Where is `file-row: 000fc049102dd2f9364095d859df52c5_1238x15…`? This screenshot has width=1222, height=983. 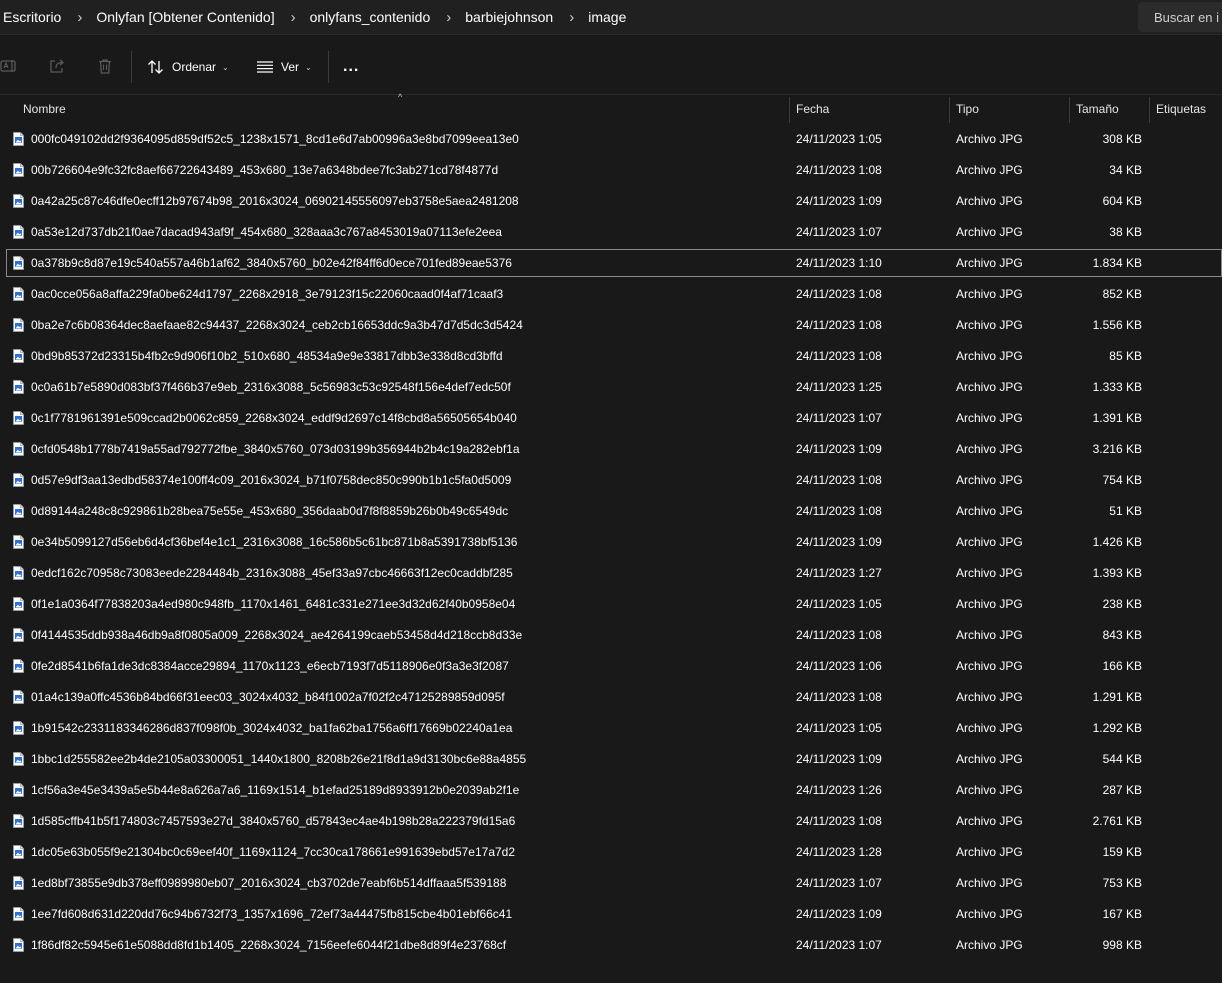
file-row: 000fc049102dd2f9364095d859df52c5_1238x15… is located at coordinates (611, 139).